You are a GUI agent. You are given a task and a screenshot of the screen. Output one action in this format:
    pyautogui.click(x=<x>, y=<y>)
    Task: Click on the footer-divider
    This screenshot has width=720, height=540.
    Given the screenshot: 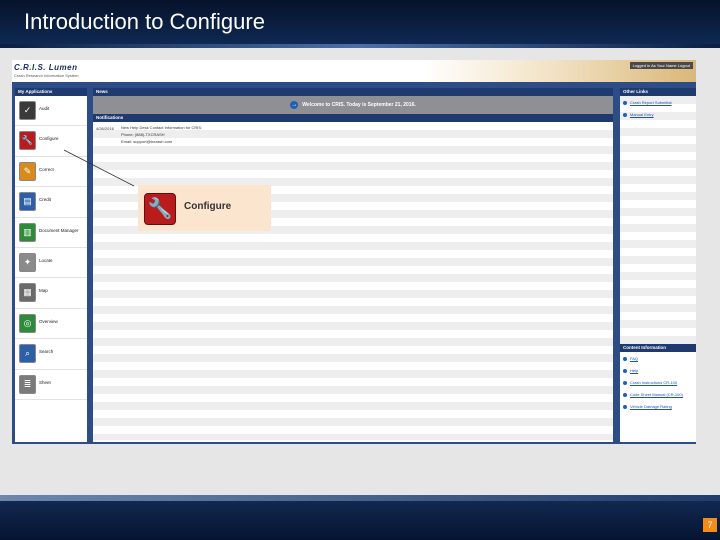 What is the action you would take?
    pyautogui.click(x=360, y=498)
    